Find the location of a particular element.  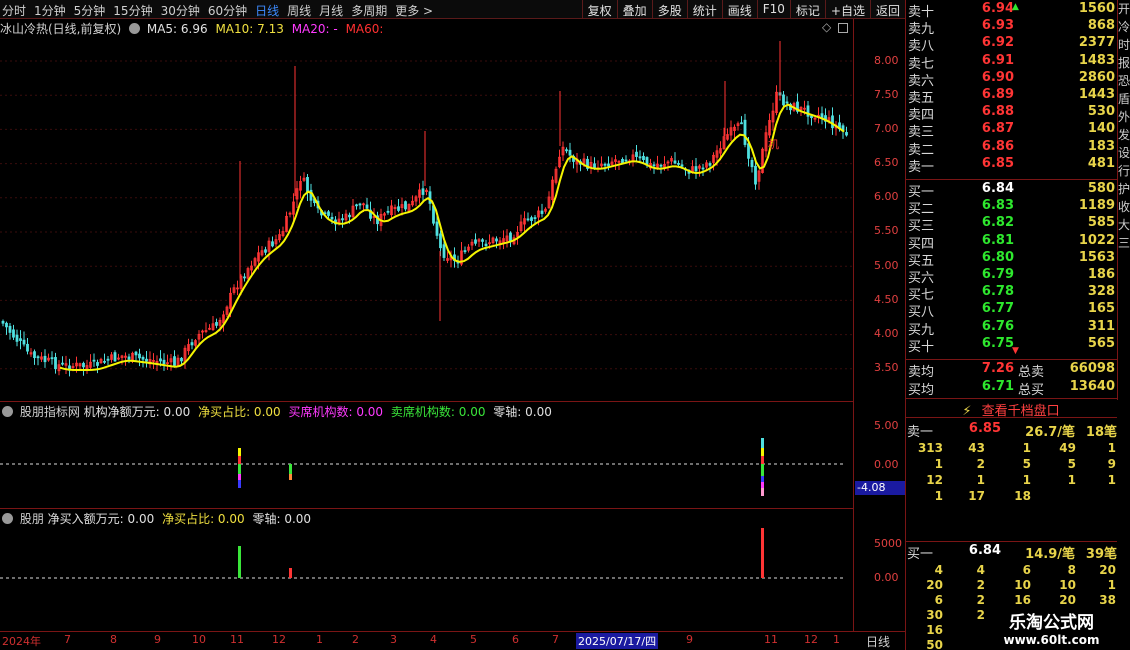

buy1_detail-per-order: 14.9/笔 is located at coordinates (1050, 554).